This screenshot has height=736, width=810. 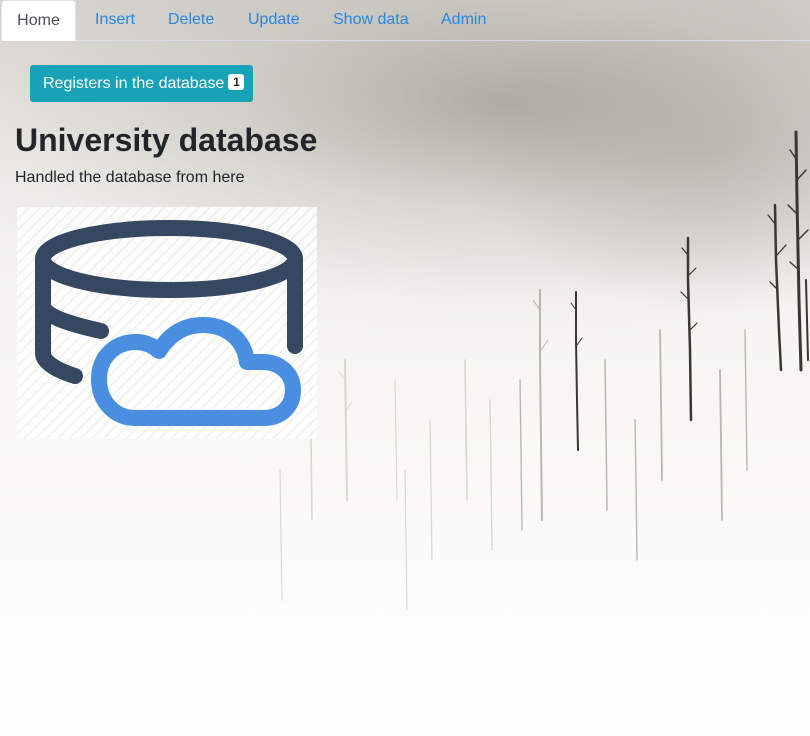 What do you see at coordinates (115, 20) in the screenshot?
I see `tab-insert: Insert` at bounding box center [115, 20].